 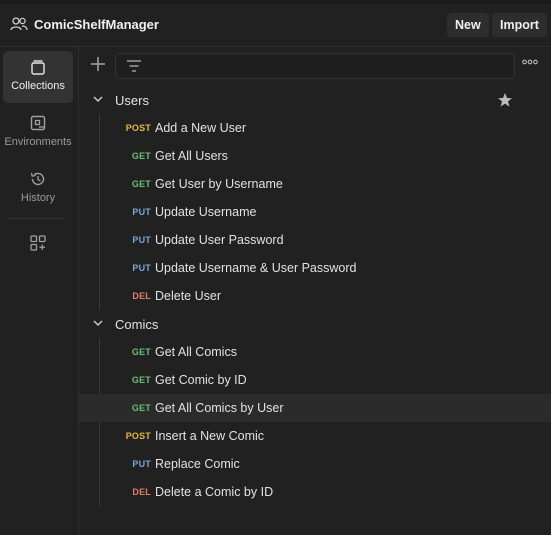 What do you see at coordinates (37, 179) in the screenshot?
I see `history-icon` at bounding box center [37, 179].